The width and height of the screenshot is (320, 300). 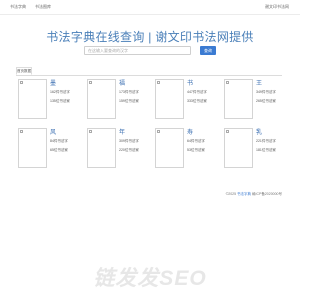 What do you see at coordinates (266, 101) in the screenshot?
I see `char-artists-count: 265位书法家` at bounding box center [266, 101].